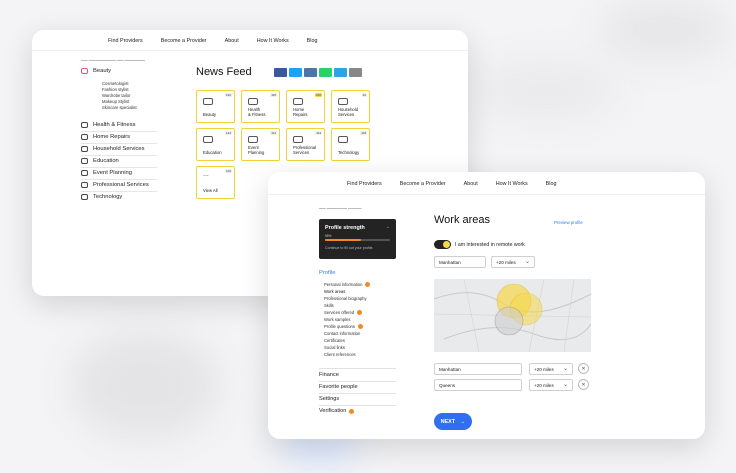  What do you see at coordinates (116, 95) in the screenshot?
I see `subcategory-item: Wardrobe tailor` at bounding box center [116, 95].